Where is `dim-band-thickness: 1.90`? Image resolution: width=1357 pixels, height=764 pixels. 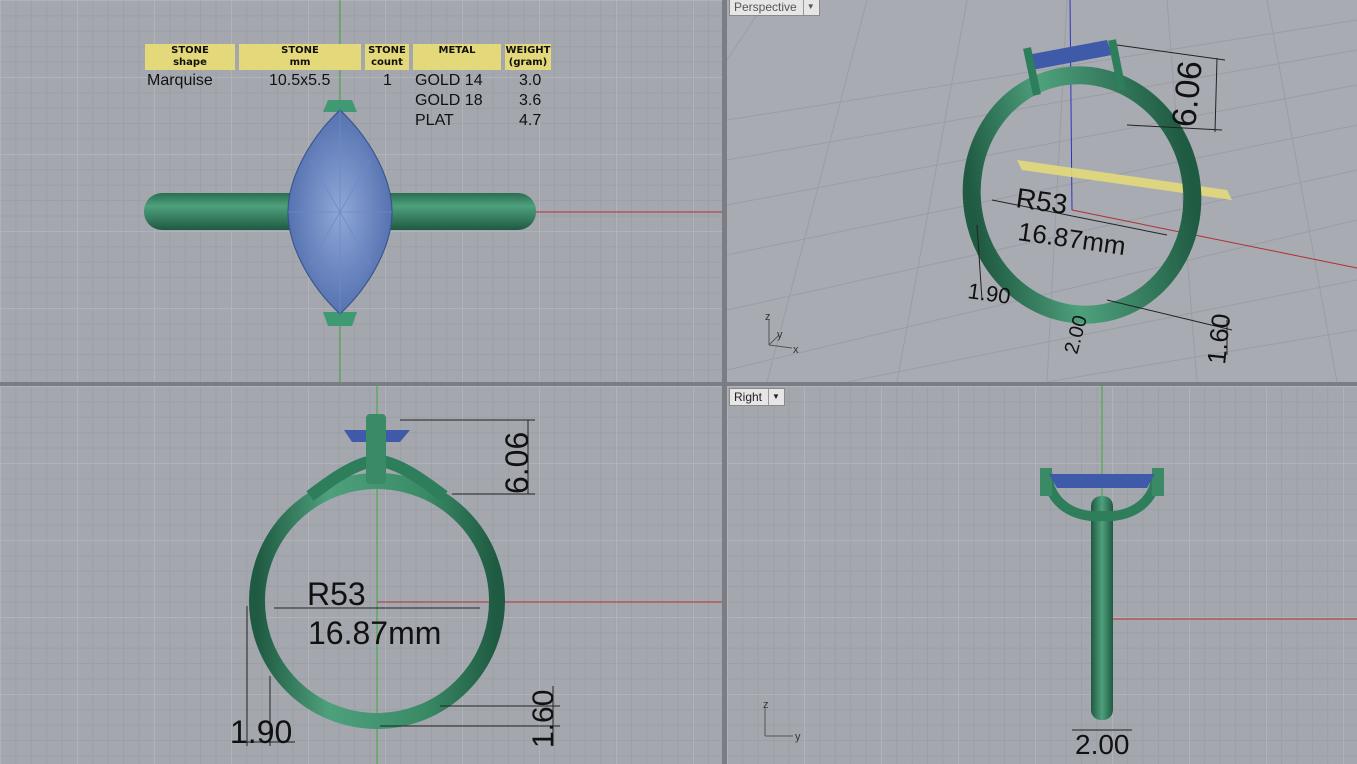
dim-band-thickness: 1.90 is located at coordinates (261, 732).